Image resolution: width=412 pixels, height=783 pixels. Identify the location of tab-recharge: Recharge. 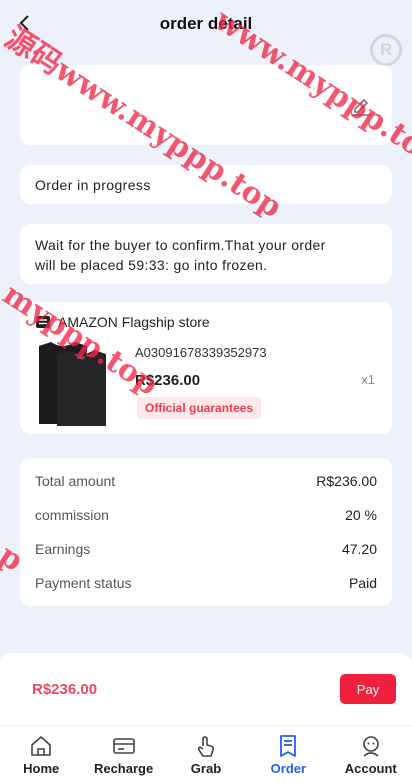
(124, 754).